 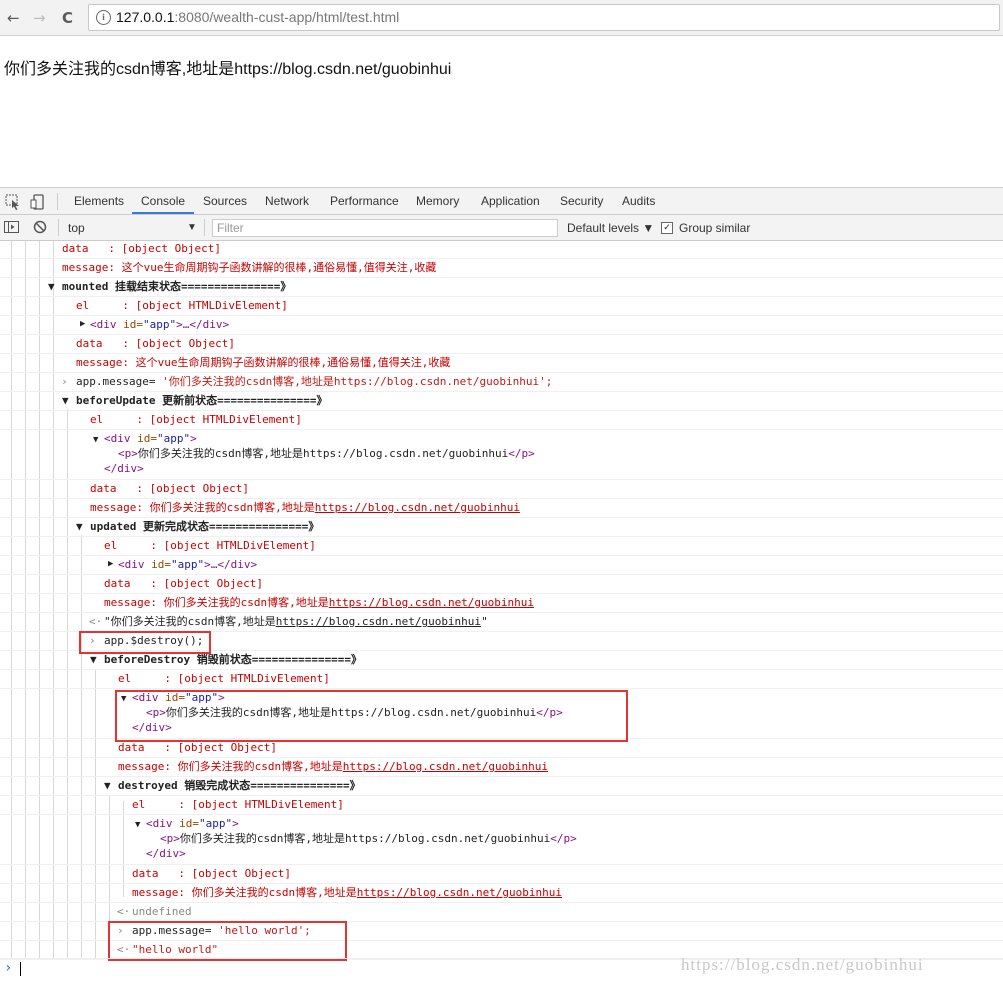 I want to click on group-head: destroyed, so click(x=148, y=785).